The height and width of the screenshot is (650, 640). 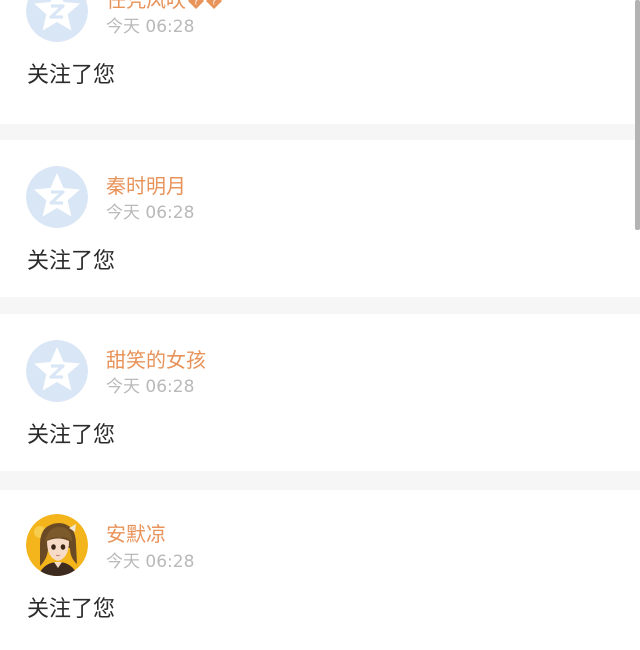 What do you see at coordinates (136, 534) in the screenshot?
I see `username: 安默凉` at bounding box center [136, 534].